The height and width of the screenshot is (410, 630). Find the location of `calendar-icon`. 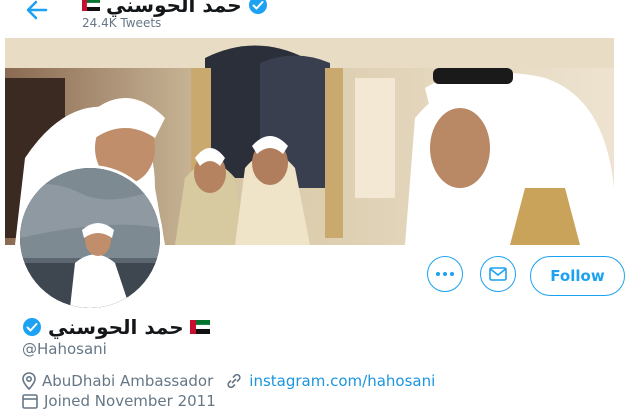

calendar-icon is located at coordinates (30, 401).